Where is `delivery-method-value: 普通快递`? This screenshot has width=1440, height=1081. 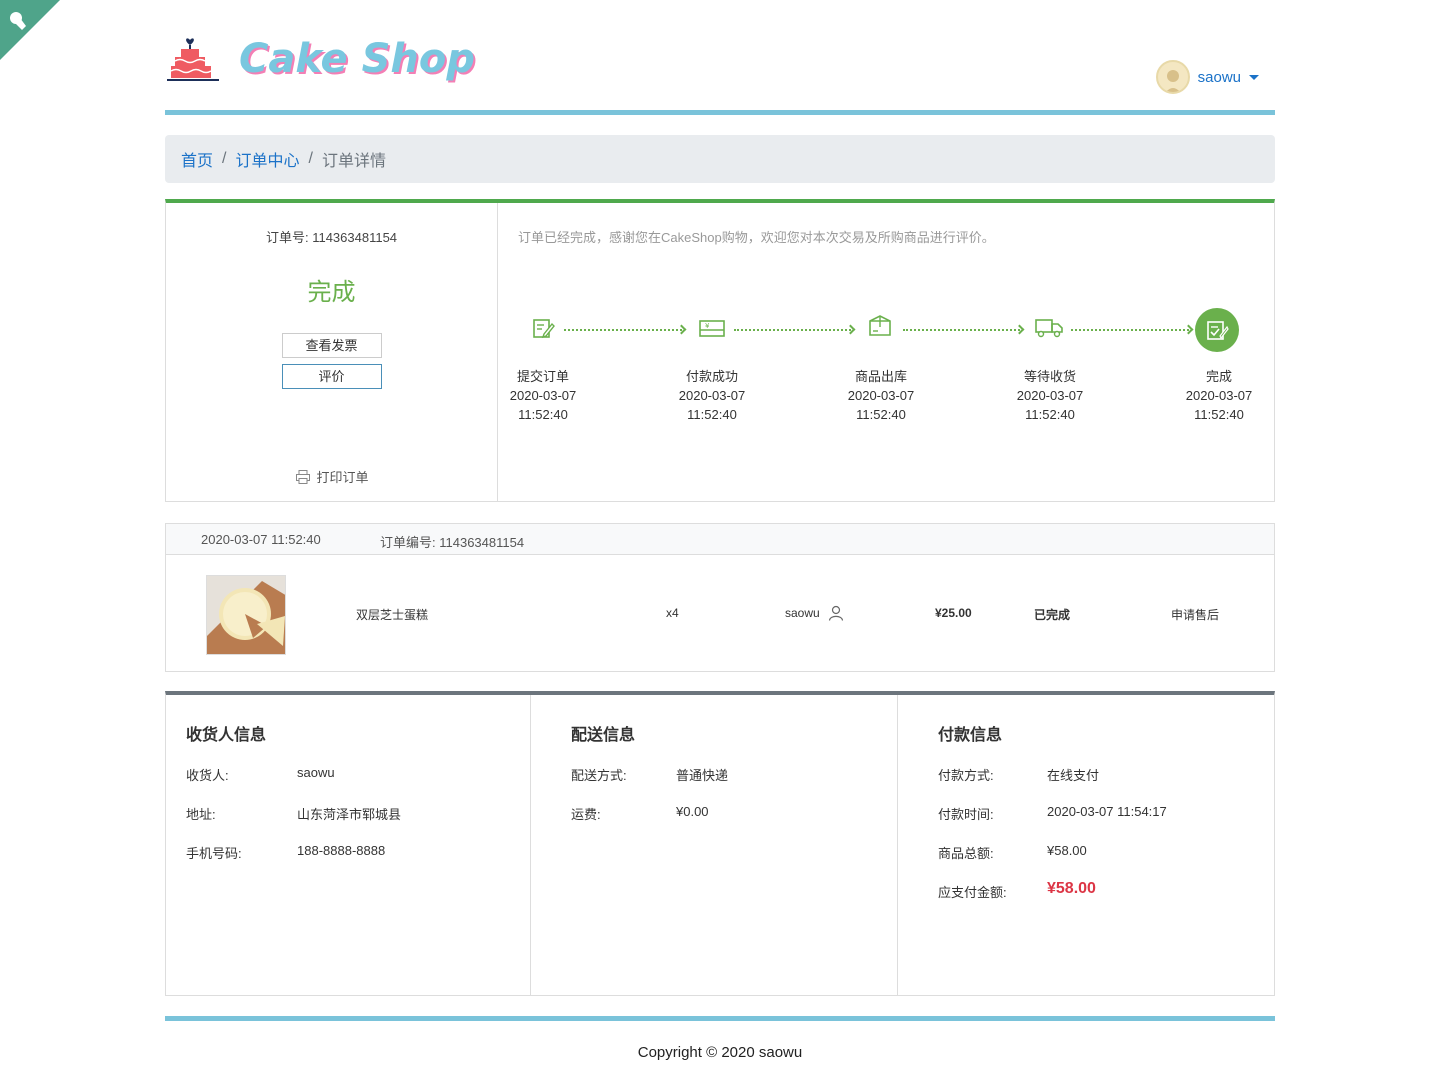
delivery-method-value: 普通快递 is located at coordinates (702, 775).